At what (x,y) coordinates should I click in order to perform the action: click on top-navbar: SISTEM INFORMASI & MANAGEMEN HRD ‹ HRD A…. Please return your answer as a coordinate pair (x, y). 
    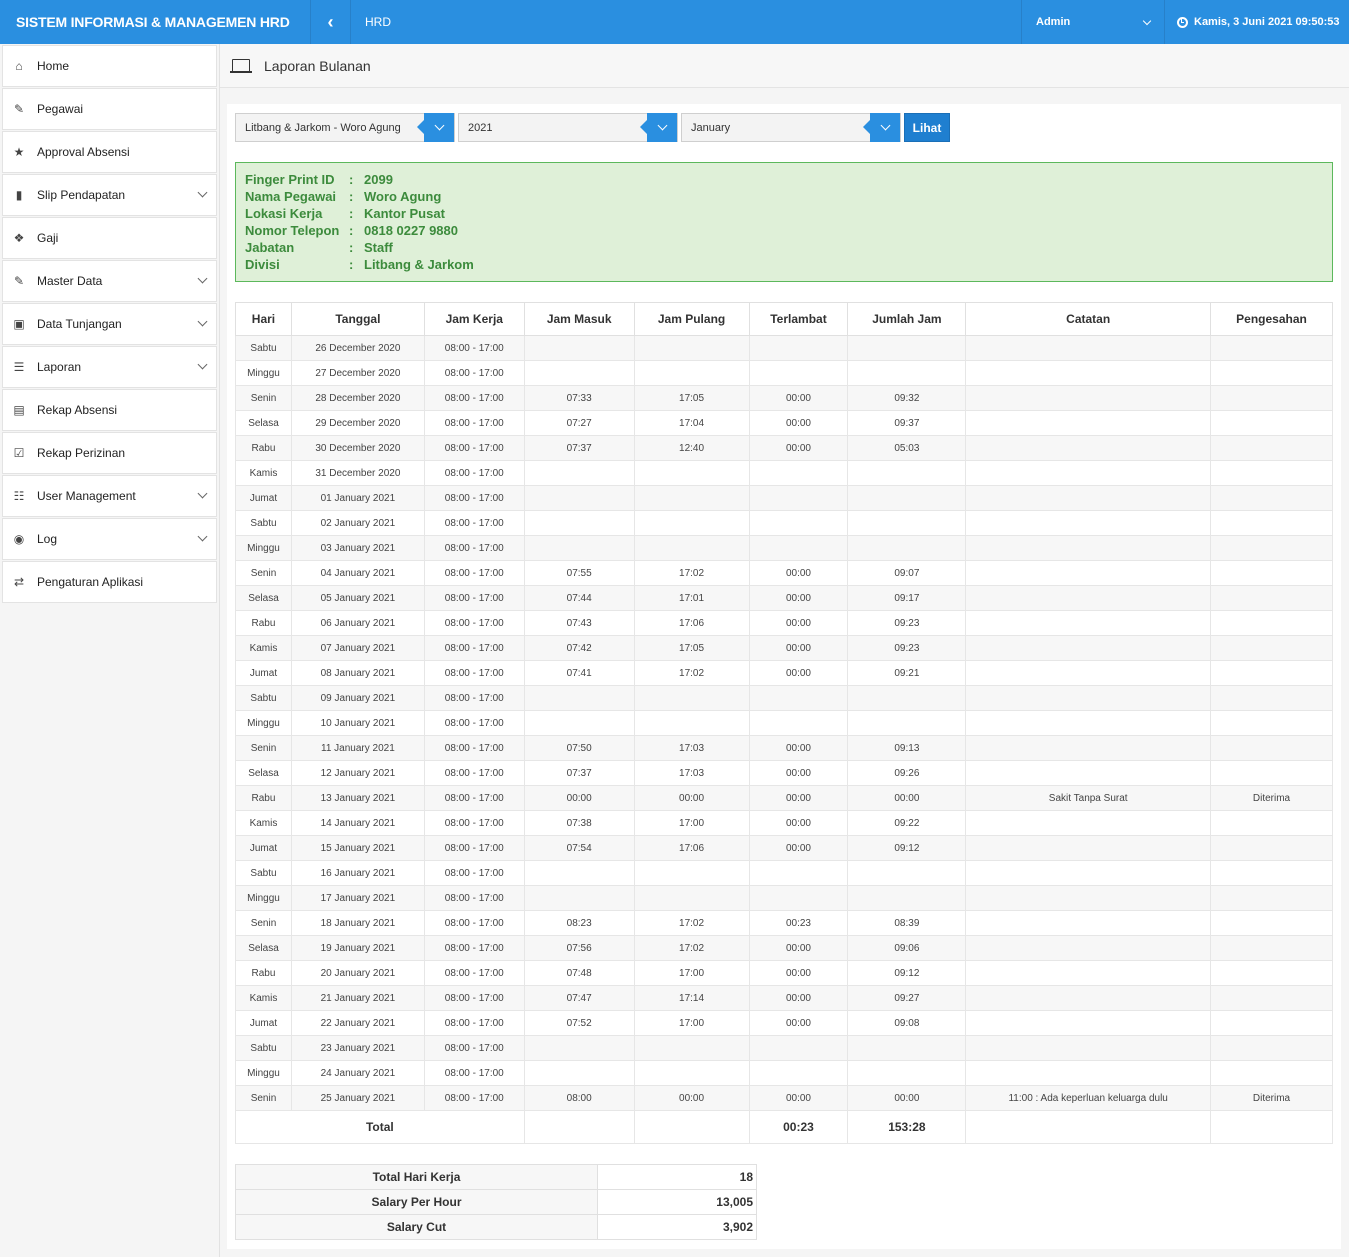
    Looking at the image, I should click on (674, 22).